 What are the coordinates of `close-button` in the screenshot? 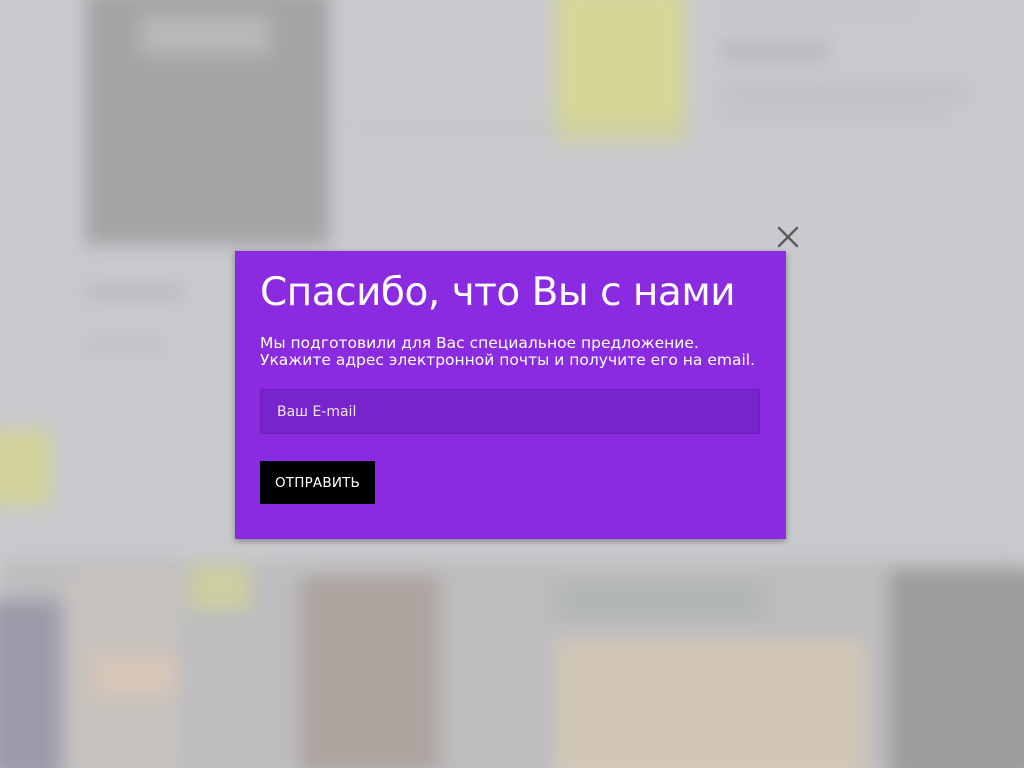 It's located at (788, 237).